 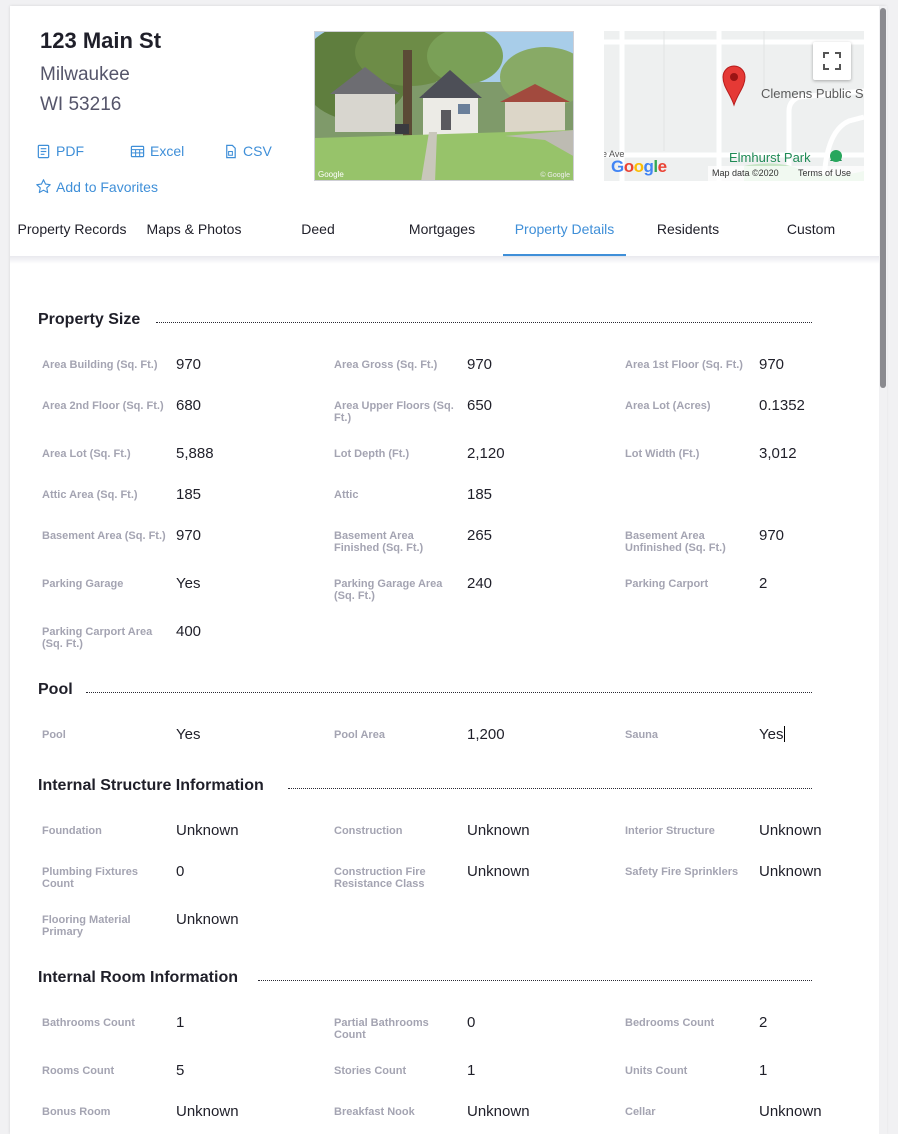 I want to click on field-label: Parking Carport Area (Sq. Ft.), so click(x=97, y=638).